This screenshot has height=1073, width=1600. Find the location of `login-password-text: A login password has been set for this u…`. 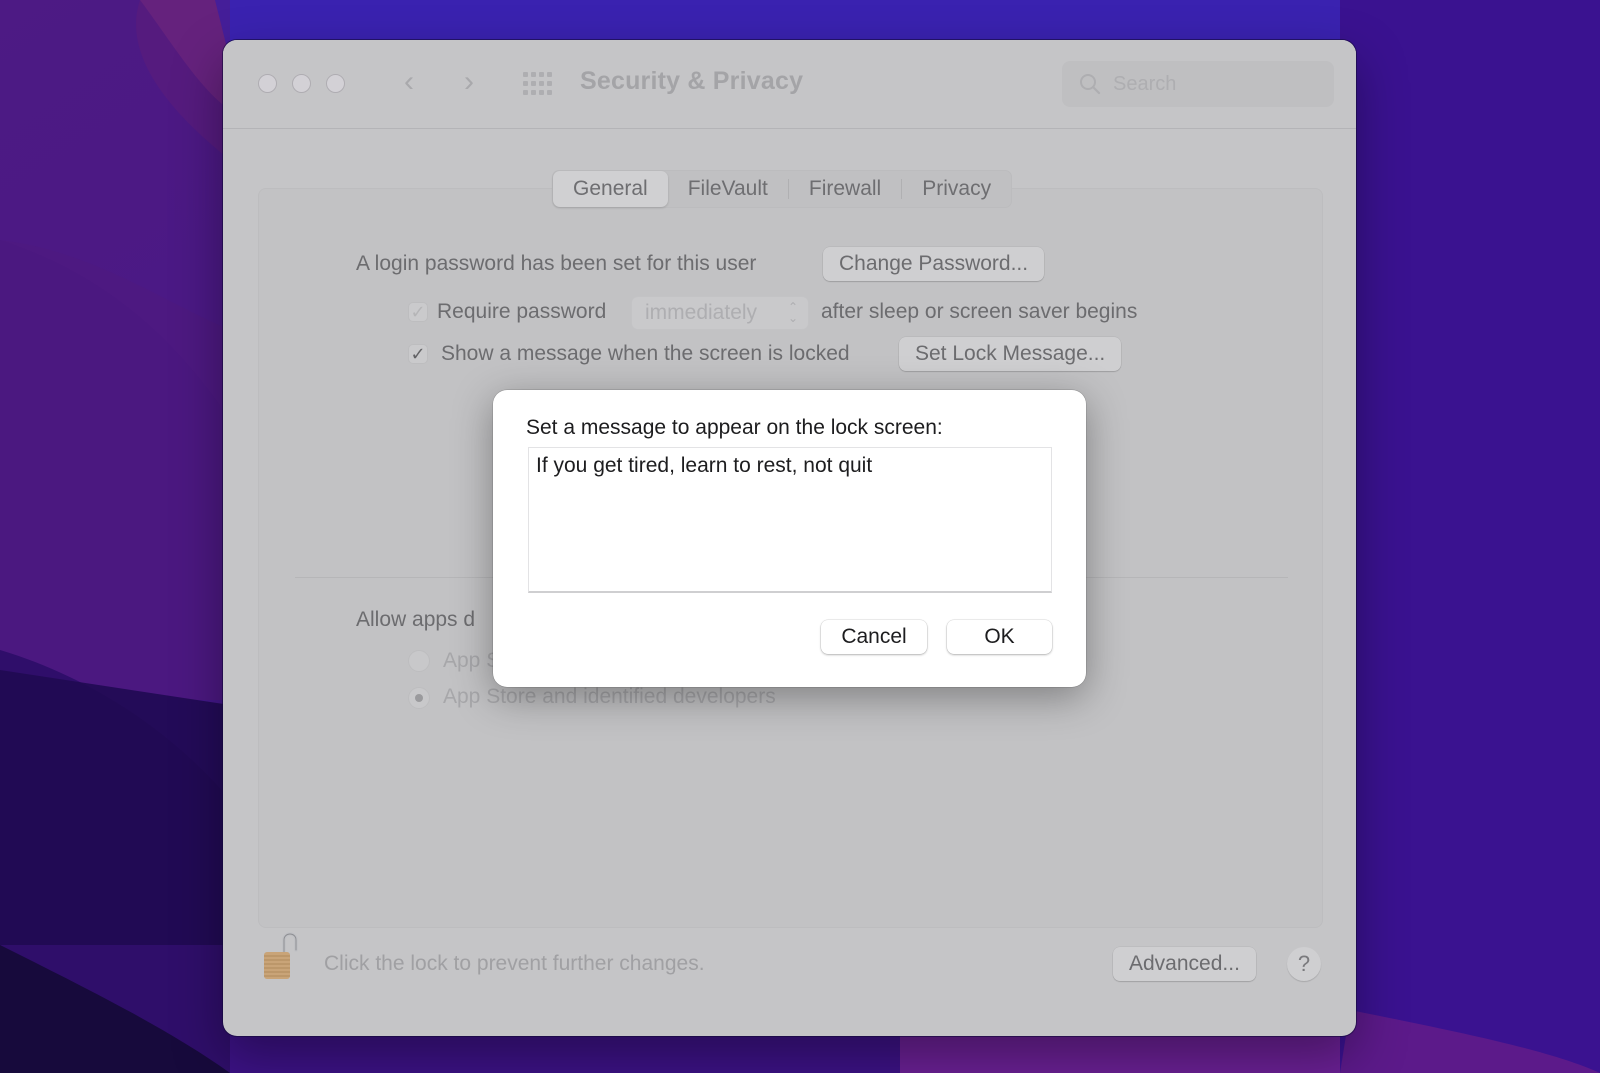

login-password-text: A login password has been set for this u… is located at coordinates (556, 263).